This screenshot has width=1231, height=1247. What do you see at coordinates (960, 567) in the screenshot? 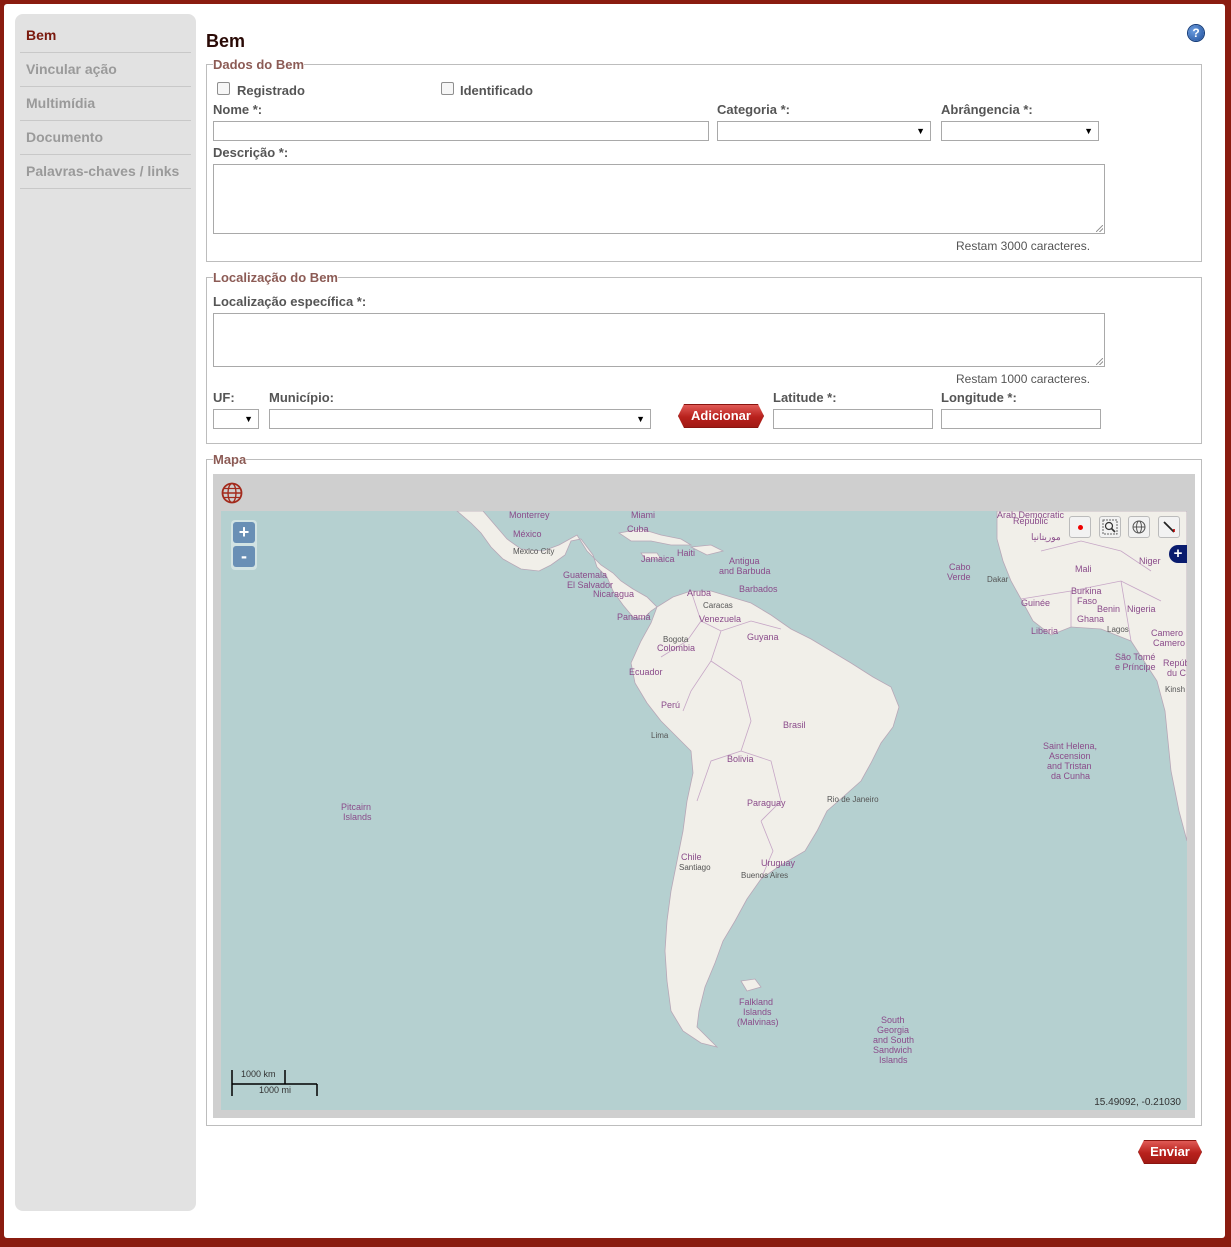
I see `map-label: Cabo` at bounding box center [960, 567].